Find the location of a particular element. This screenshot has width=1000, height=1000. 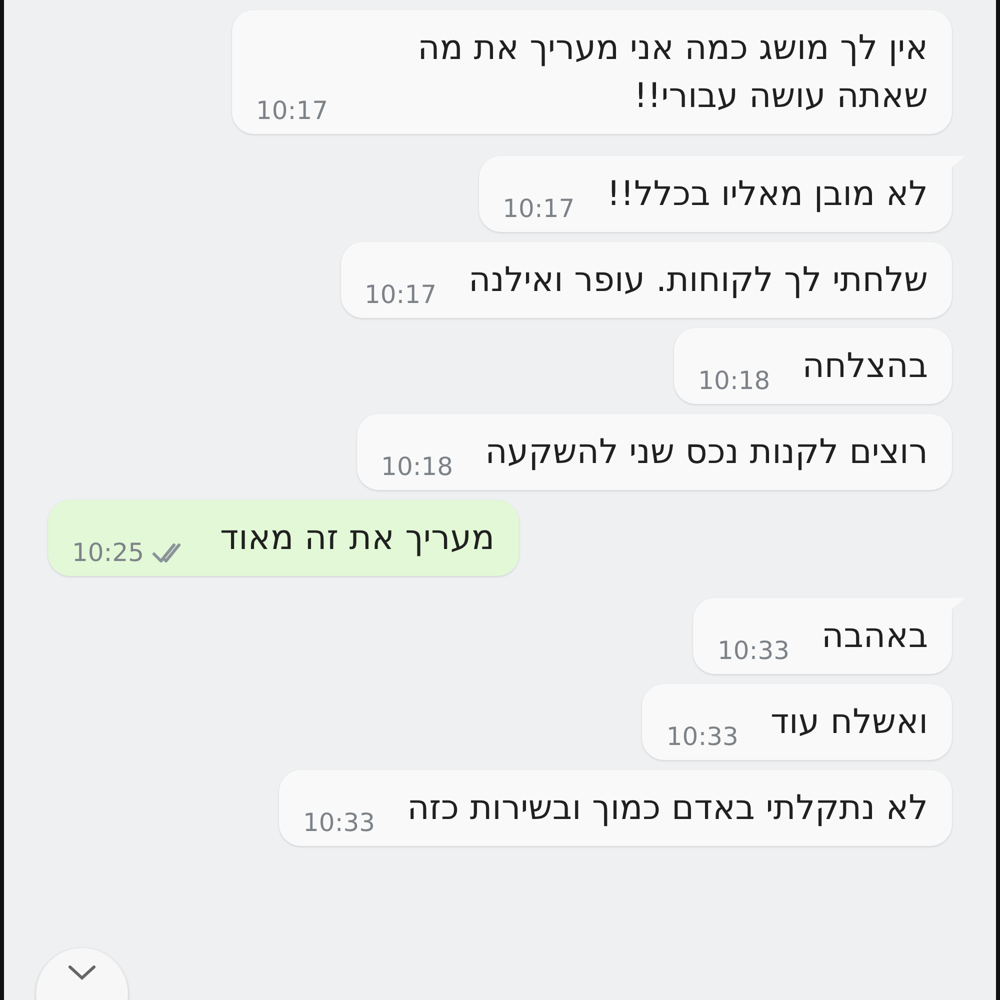

message-text: ואשלח עוד is located at coordinates (849, 722).